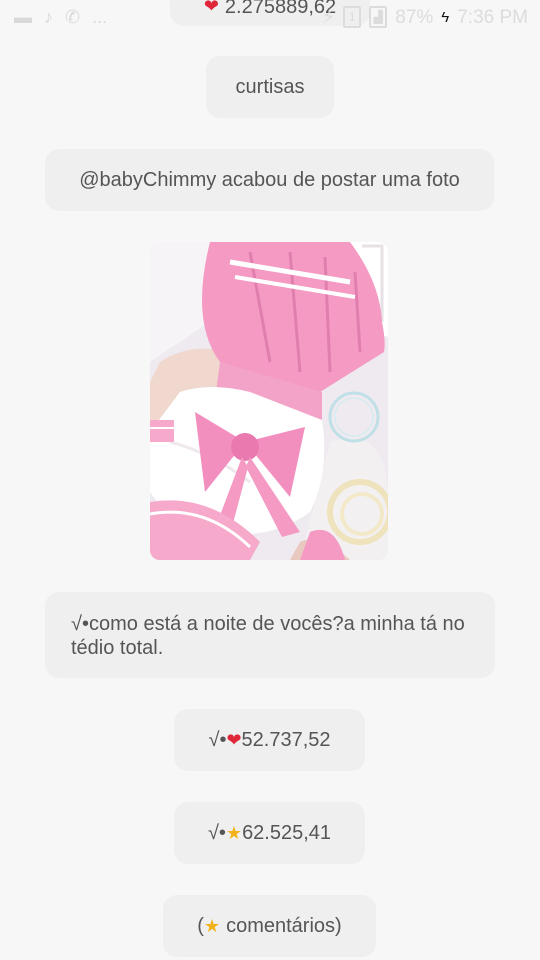  What do you see at coordinates (445, 17) in the screenshot?
I see `charging-icon: ϟ` at bounding box center [445, 17].